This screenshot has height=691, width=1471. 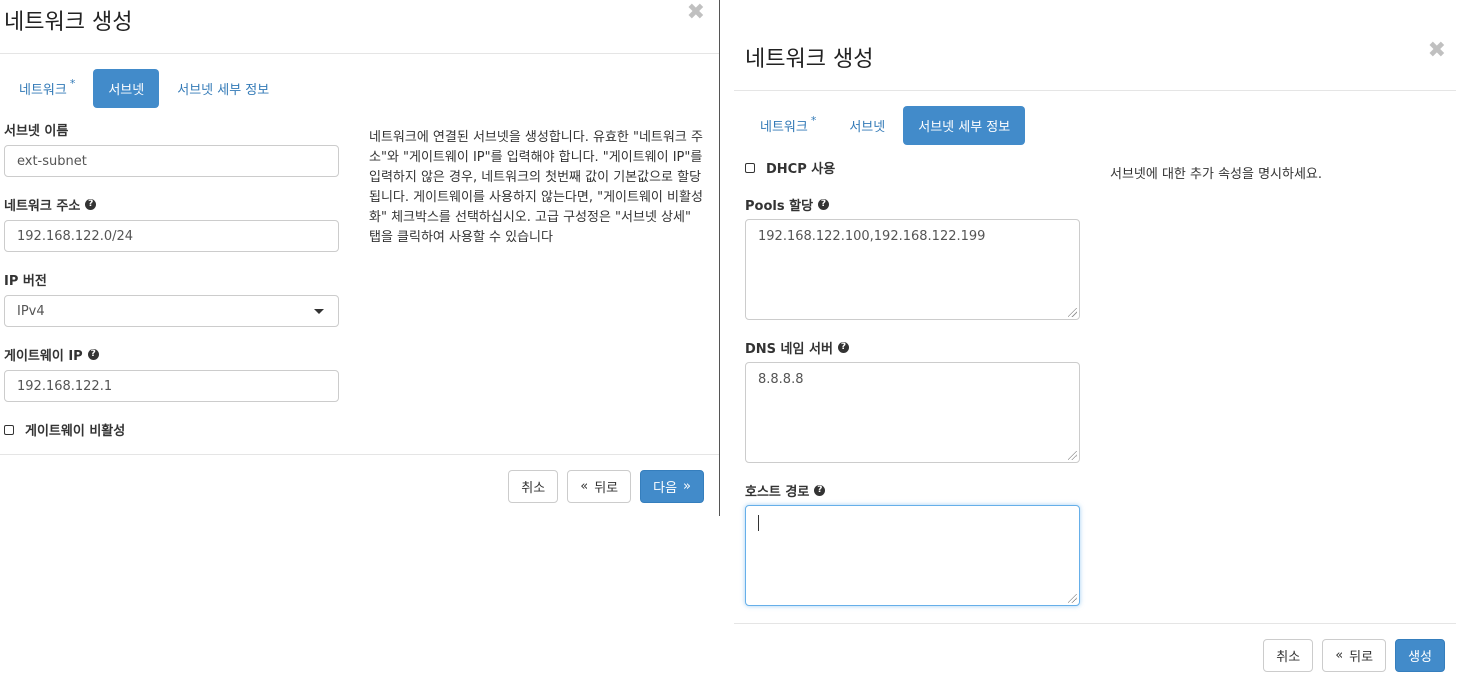 What do you see at coordinates (750, 167) in the screenshot?
I see `enable-dhcp-checkbox` at bounding box center [750, 167].